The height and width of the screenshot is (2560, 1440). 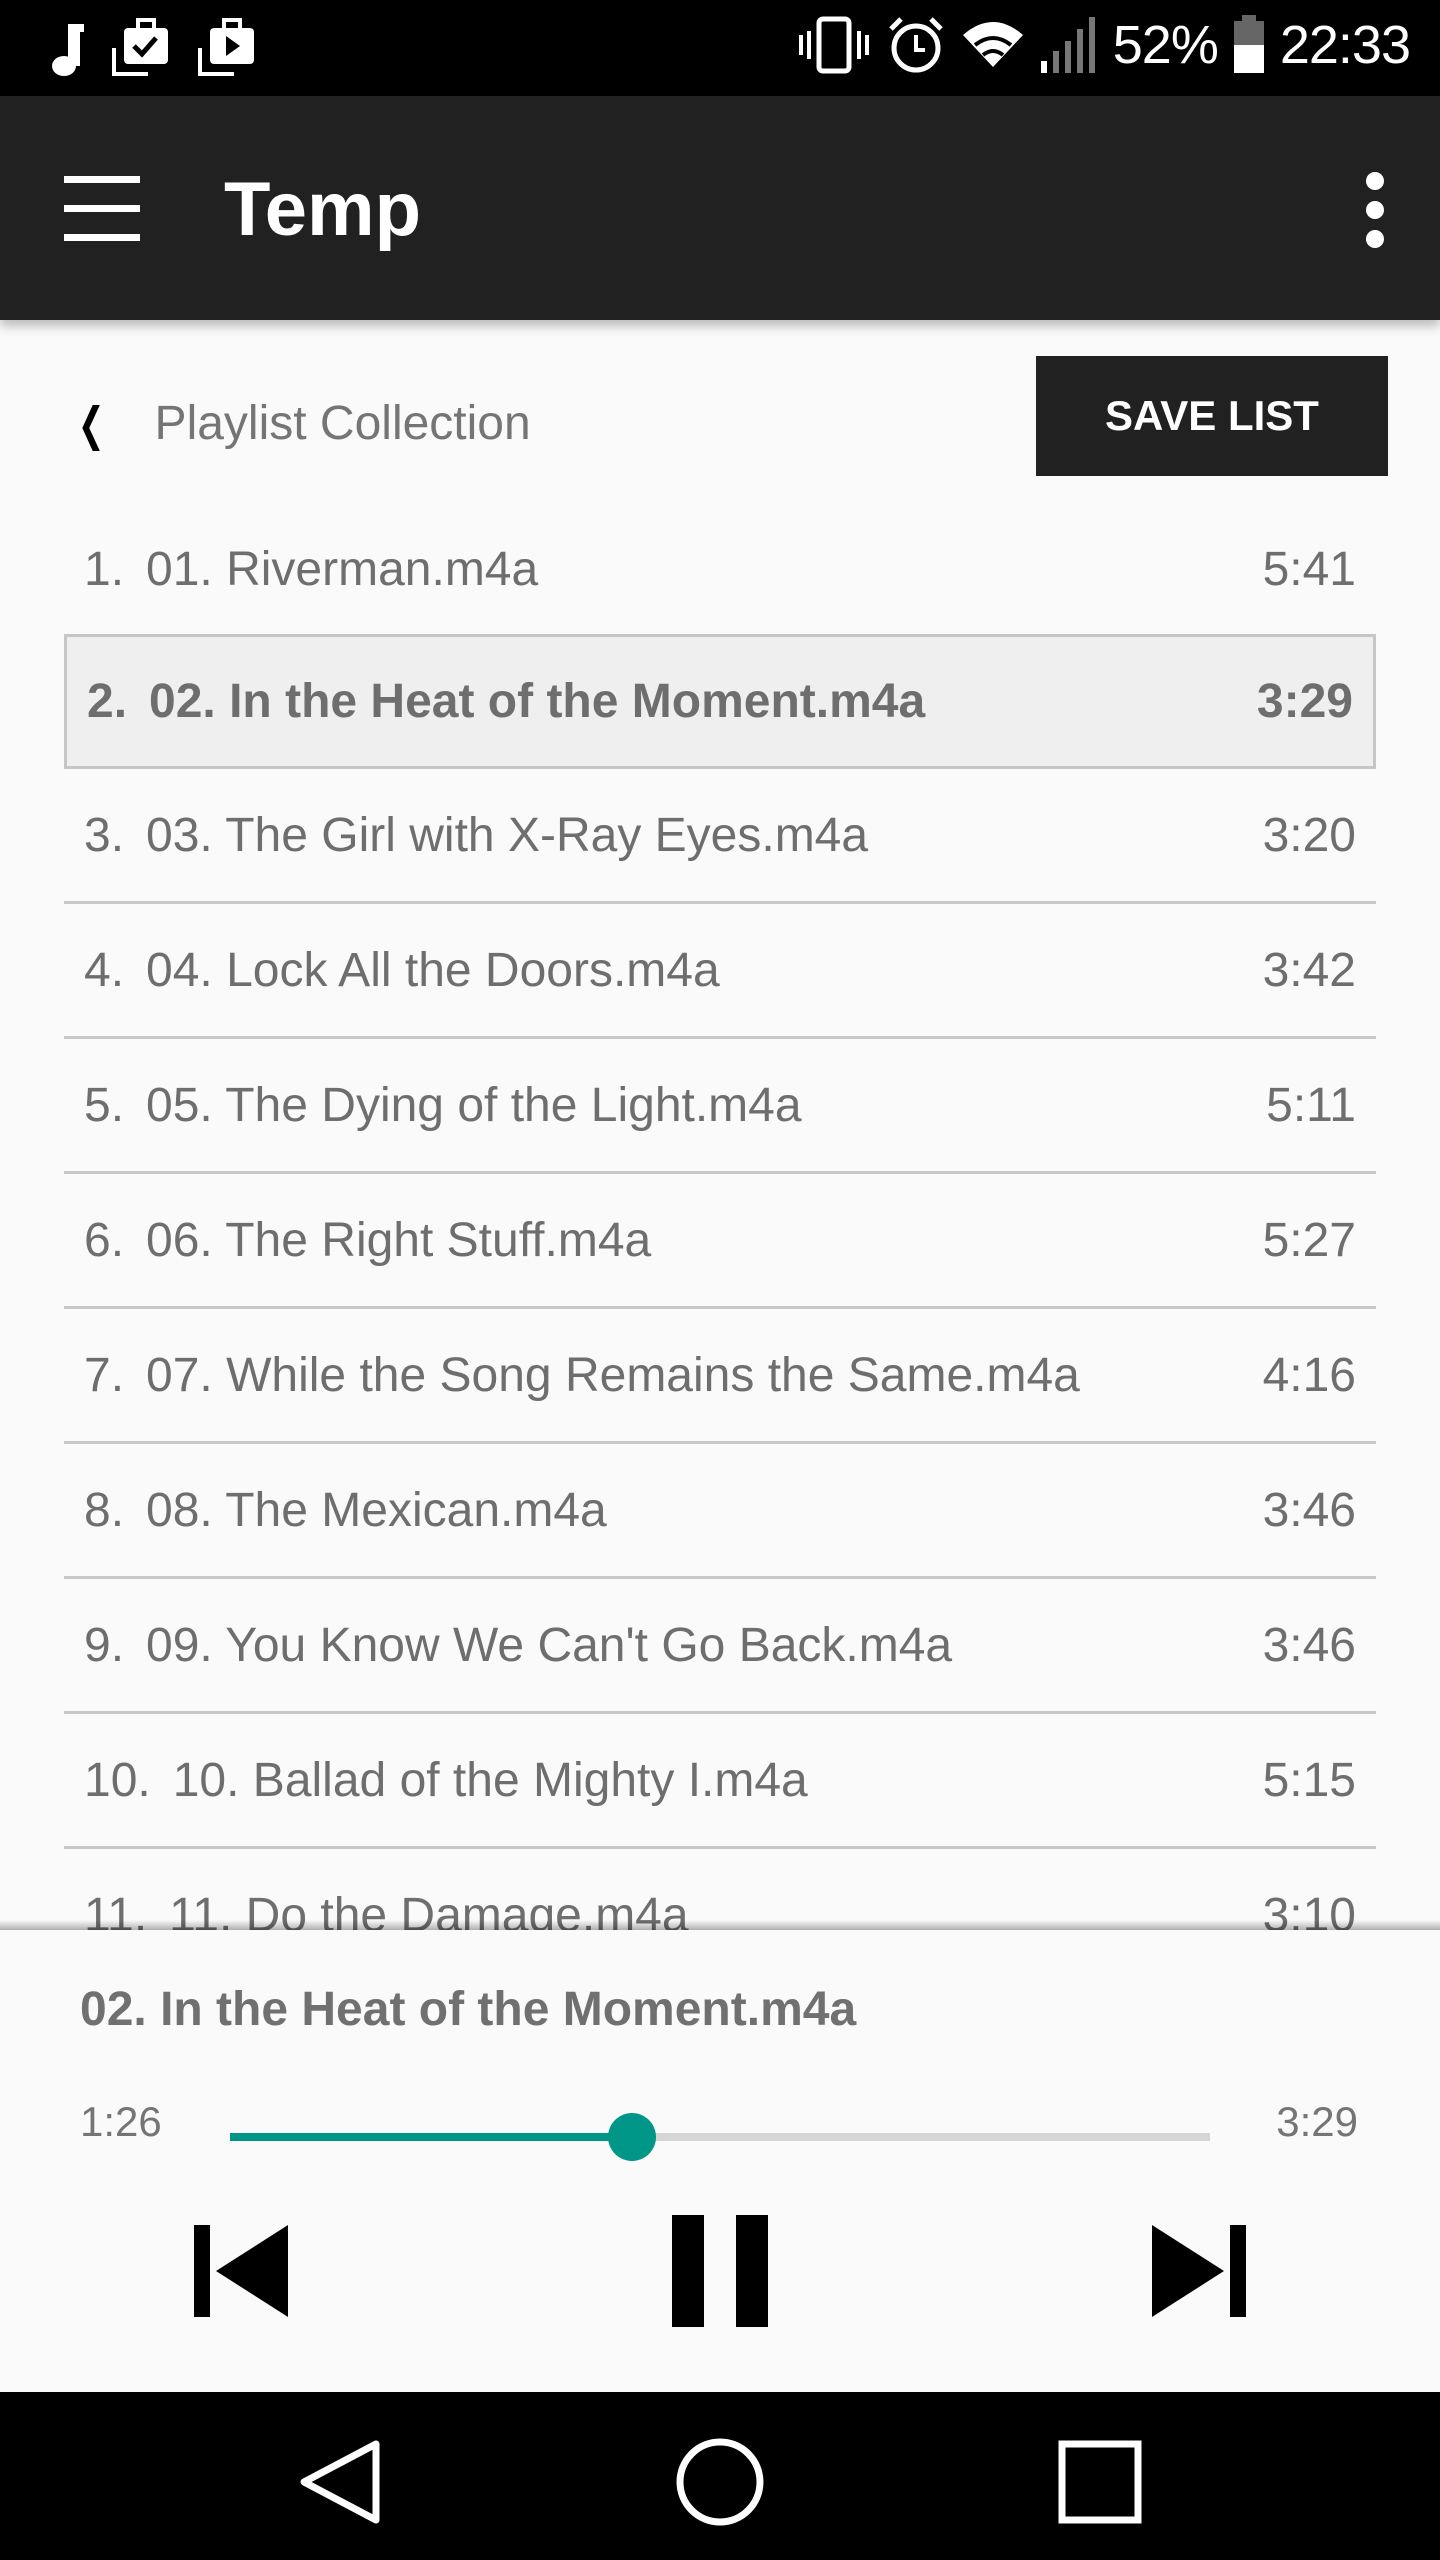 I want to click on track-row: 3. 03. The Girl with X-Ray Eyes.m4a 3:20, so click(x=720, y=836).